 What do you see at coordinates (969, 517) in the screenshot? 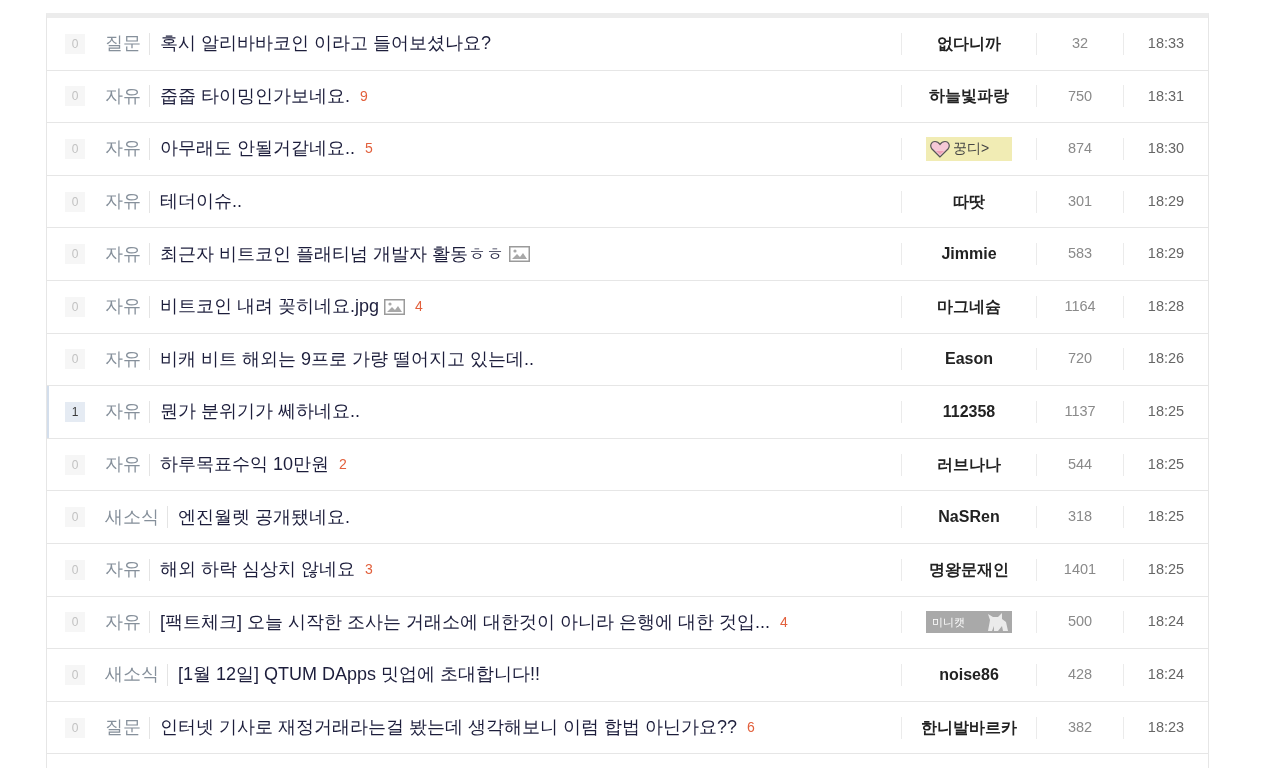
I see `author-name: NaSRen` at bounding box center [969, 517].